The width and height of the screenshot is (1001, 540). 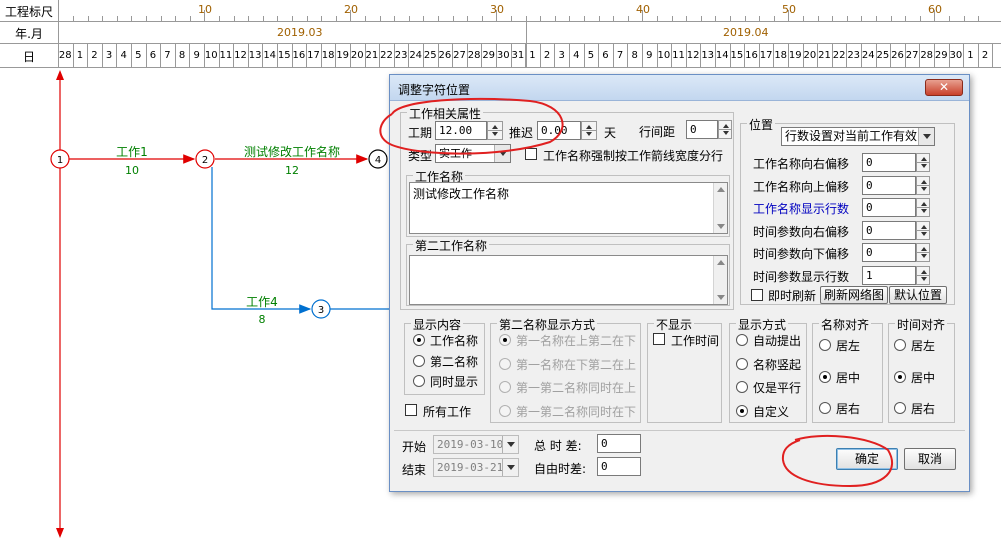 What do you see at coordinates (182, 55) in the screenshot?
I see `day-cell: 8` at bounding box center [182, 55].